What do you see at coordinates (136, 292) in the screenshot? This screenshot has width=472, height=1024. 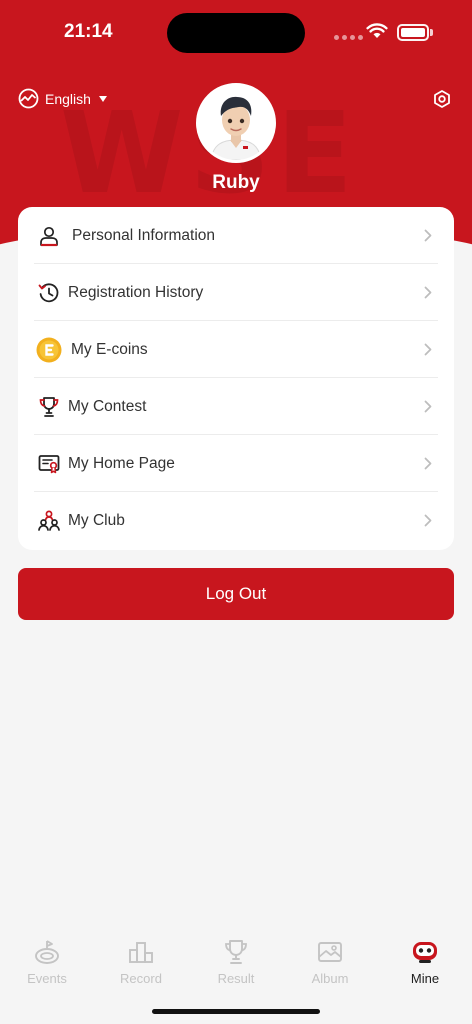 I see `menu-item-label: Registration History` at bounding box center [136, 292].